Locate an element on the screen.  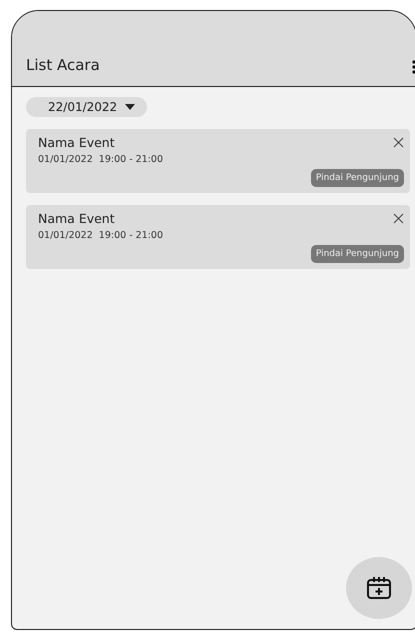
screen-title: List Acara is located at coordinates (63, 65).